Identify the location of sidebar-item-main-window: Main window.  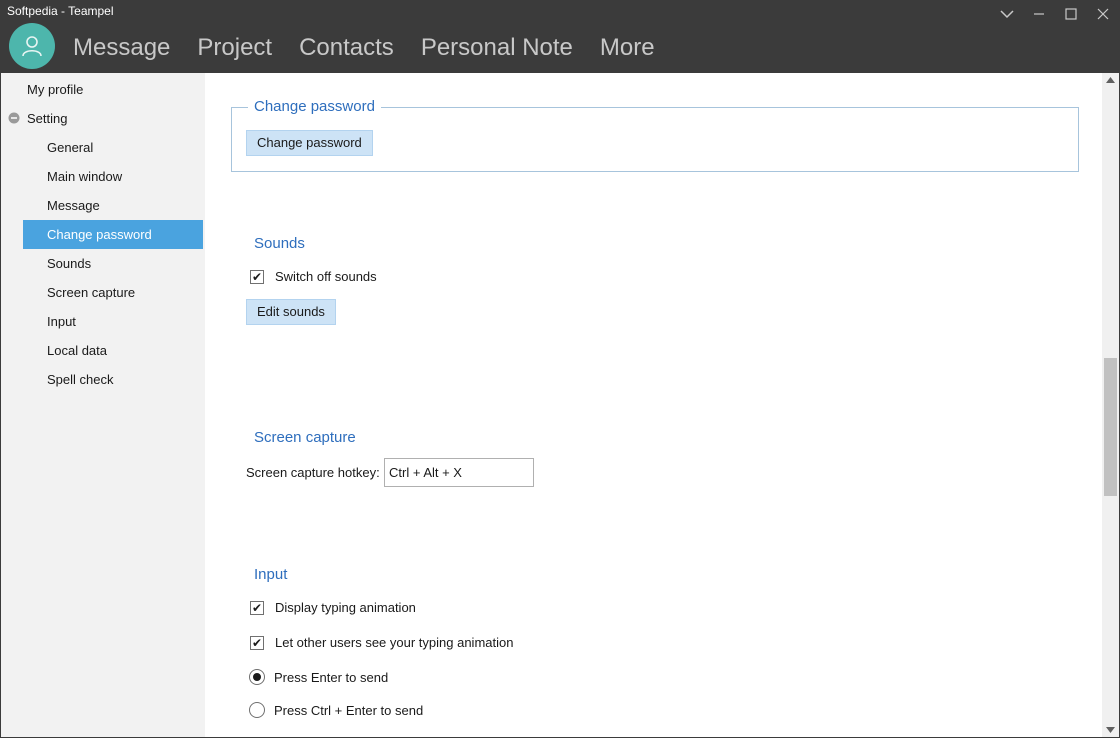
(113, 176).